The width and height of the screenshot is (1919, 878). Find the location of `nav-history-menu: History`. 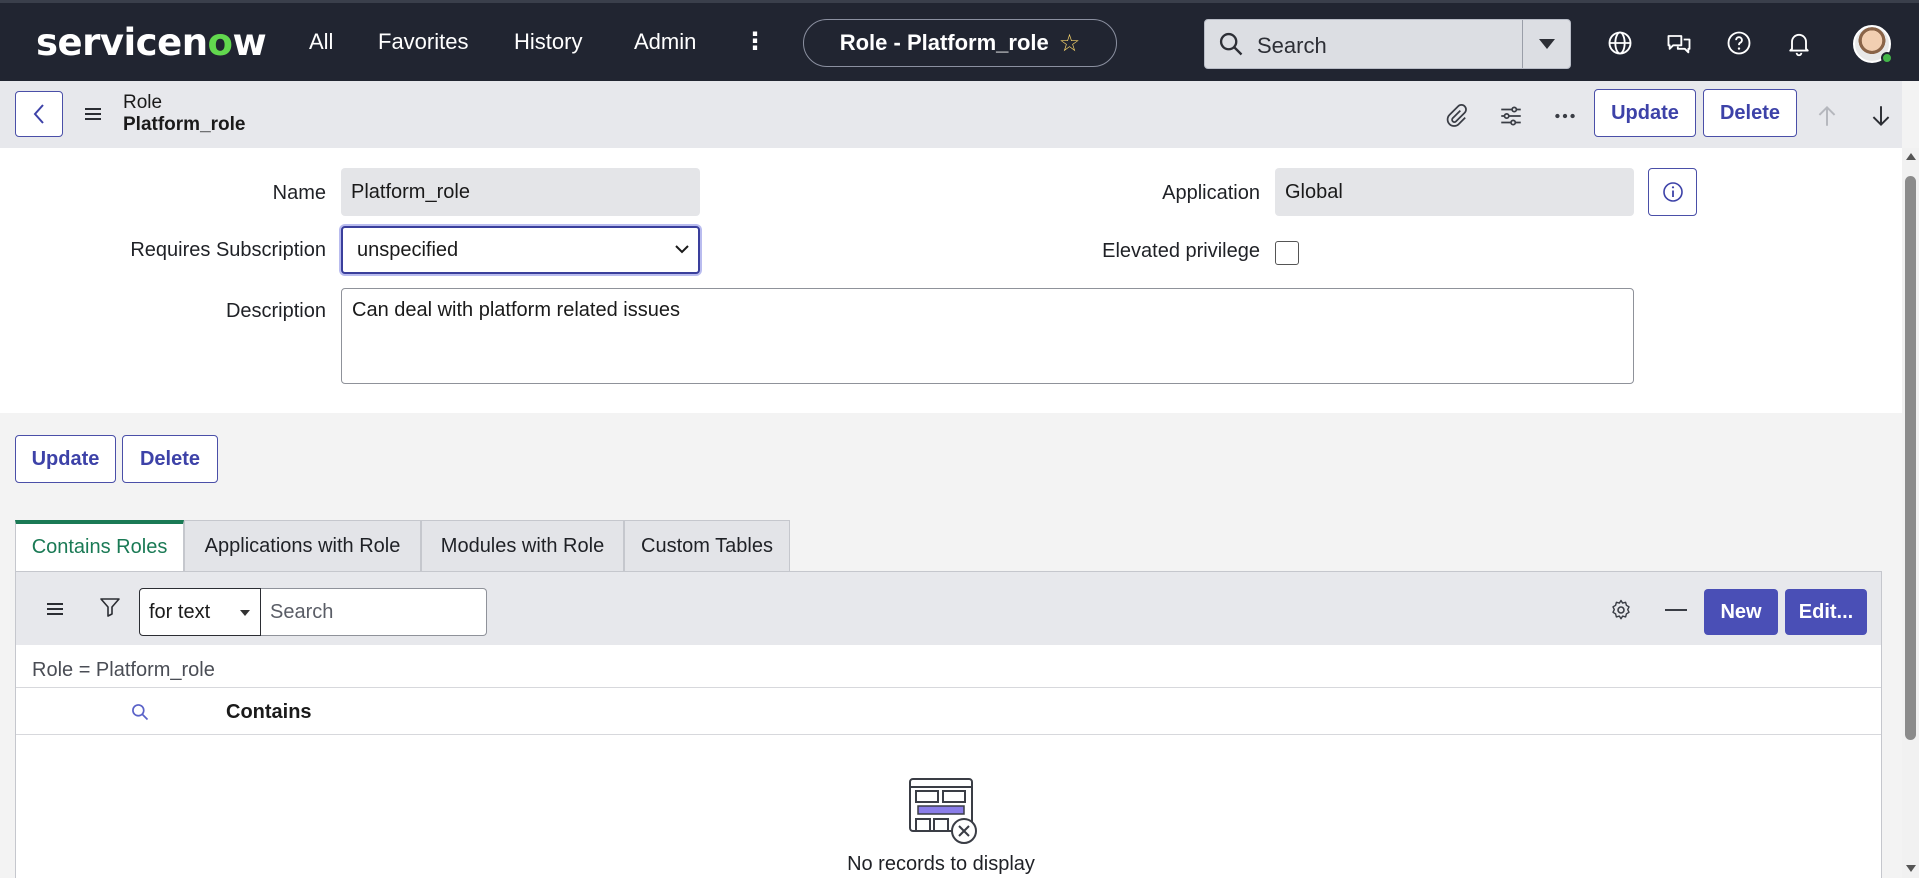

nav-history-menu: History is located at coordinates (548, 42).